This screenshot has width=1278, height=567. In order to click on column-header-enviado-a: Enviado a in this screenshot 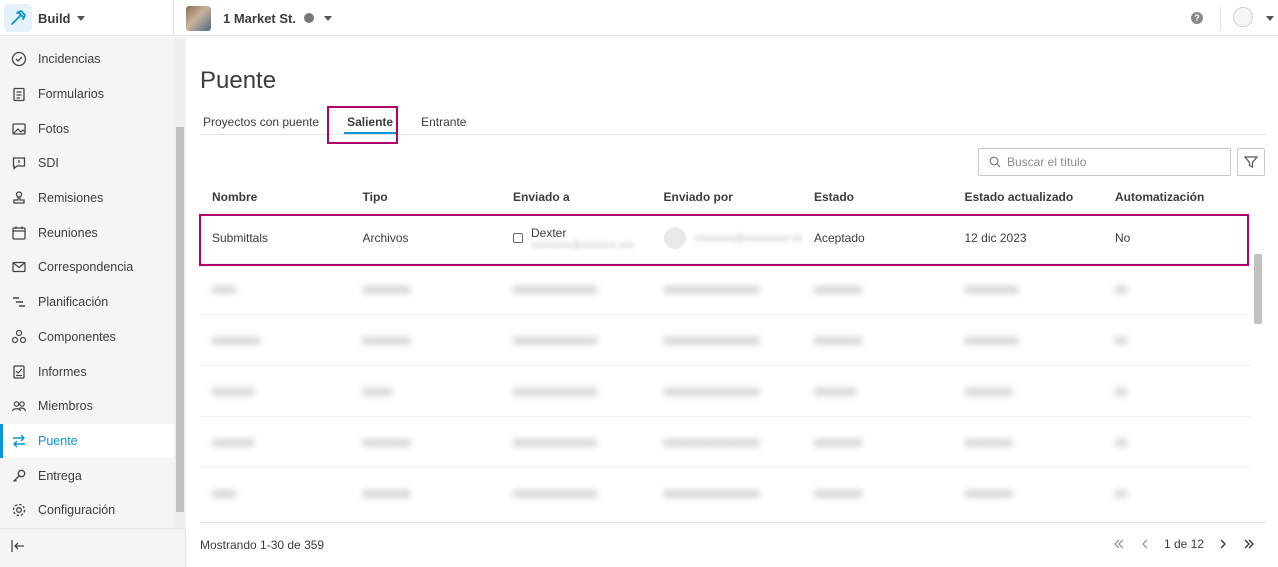, I will do `click(576, 197)`.